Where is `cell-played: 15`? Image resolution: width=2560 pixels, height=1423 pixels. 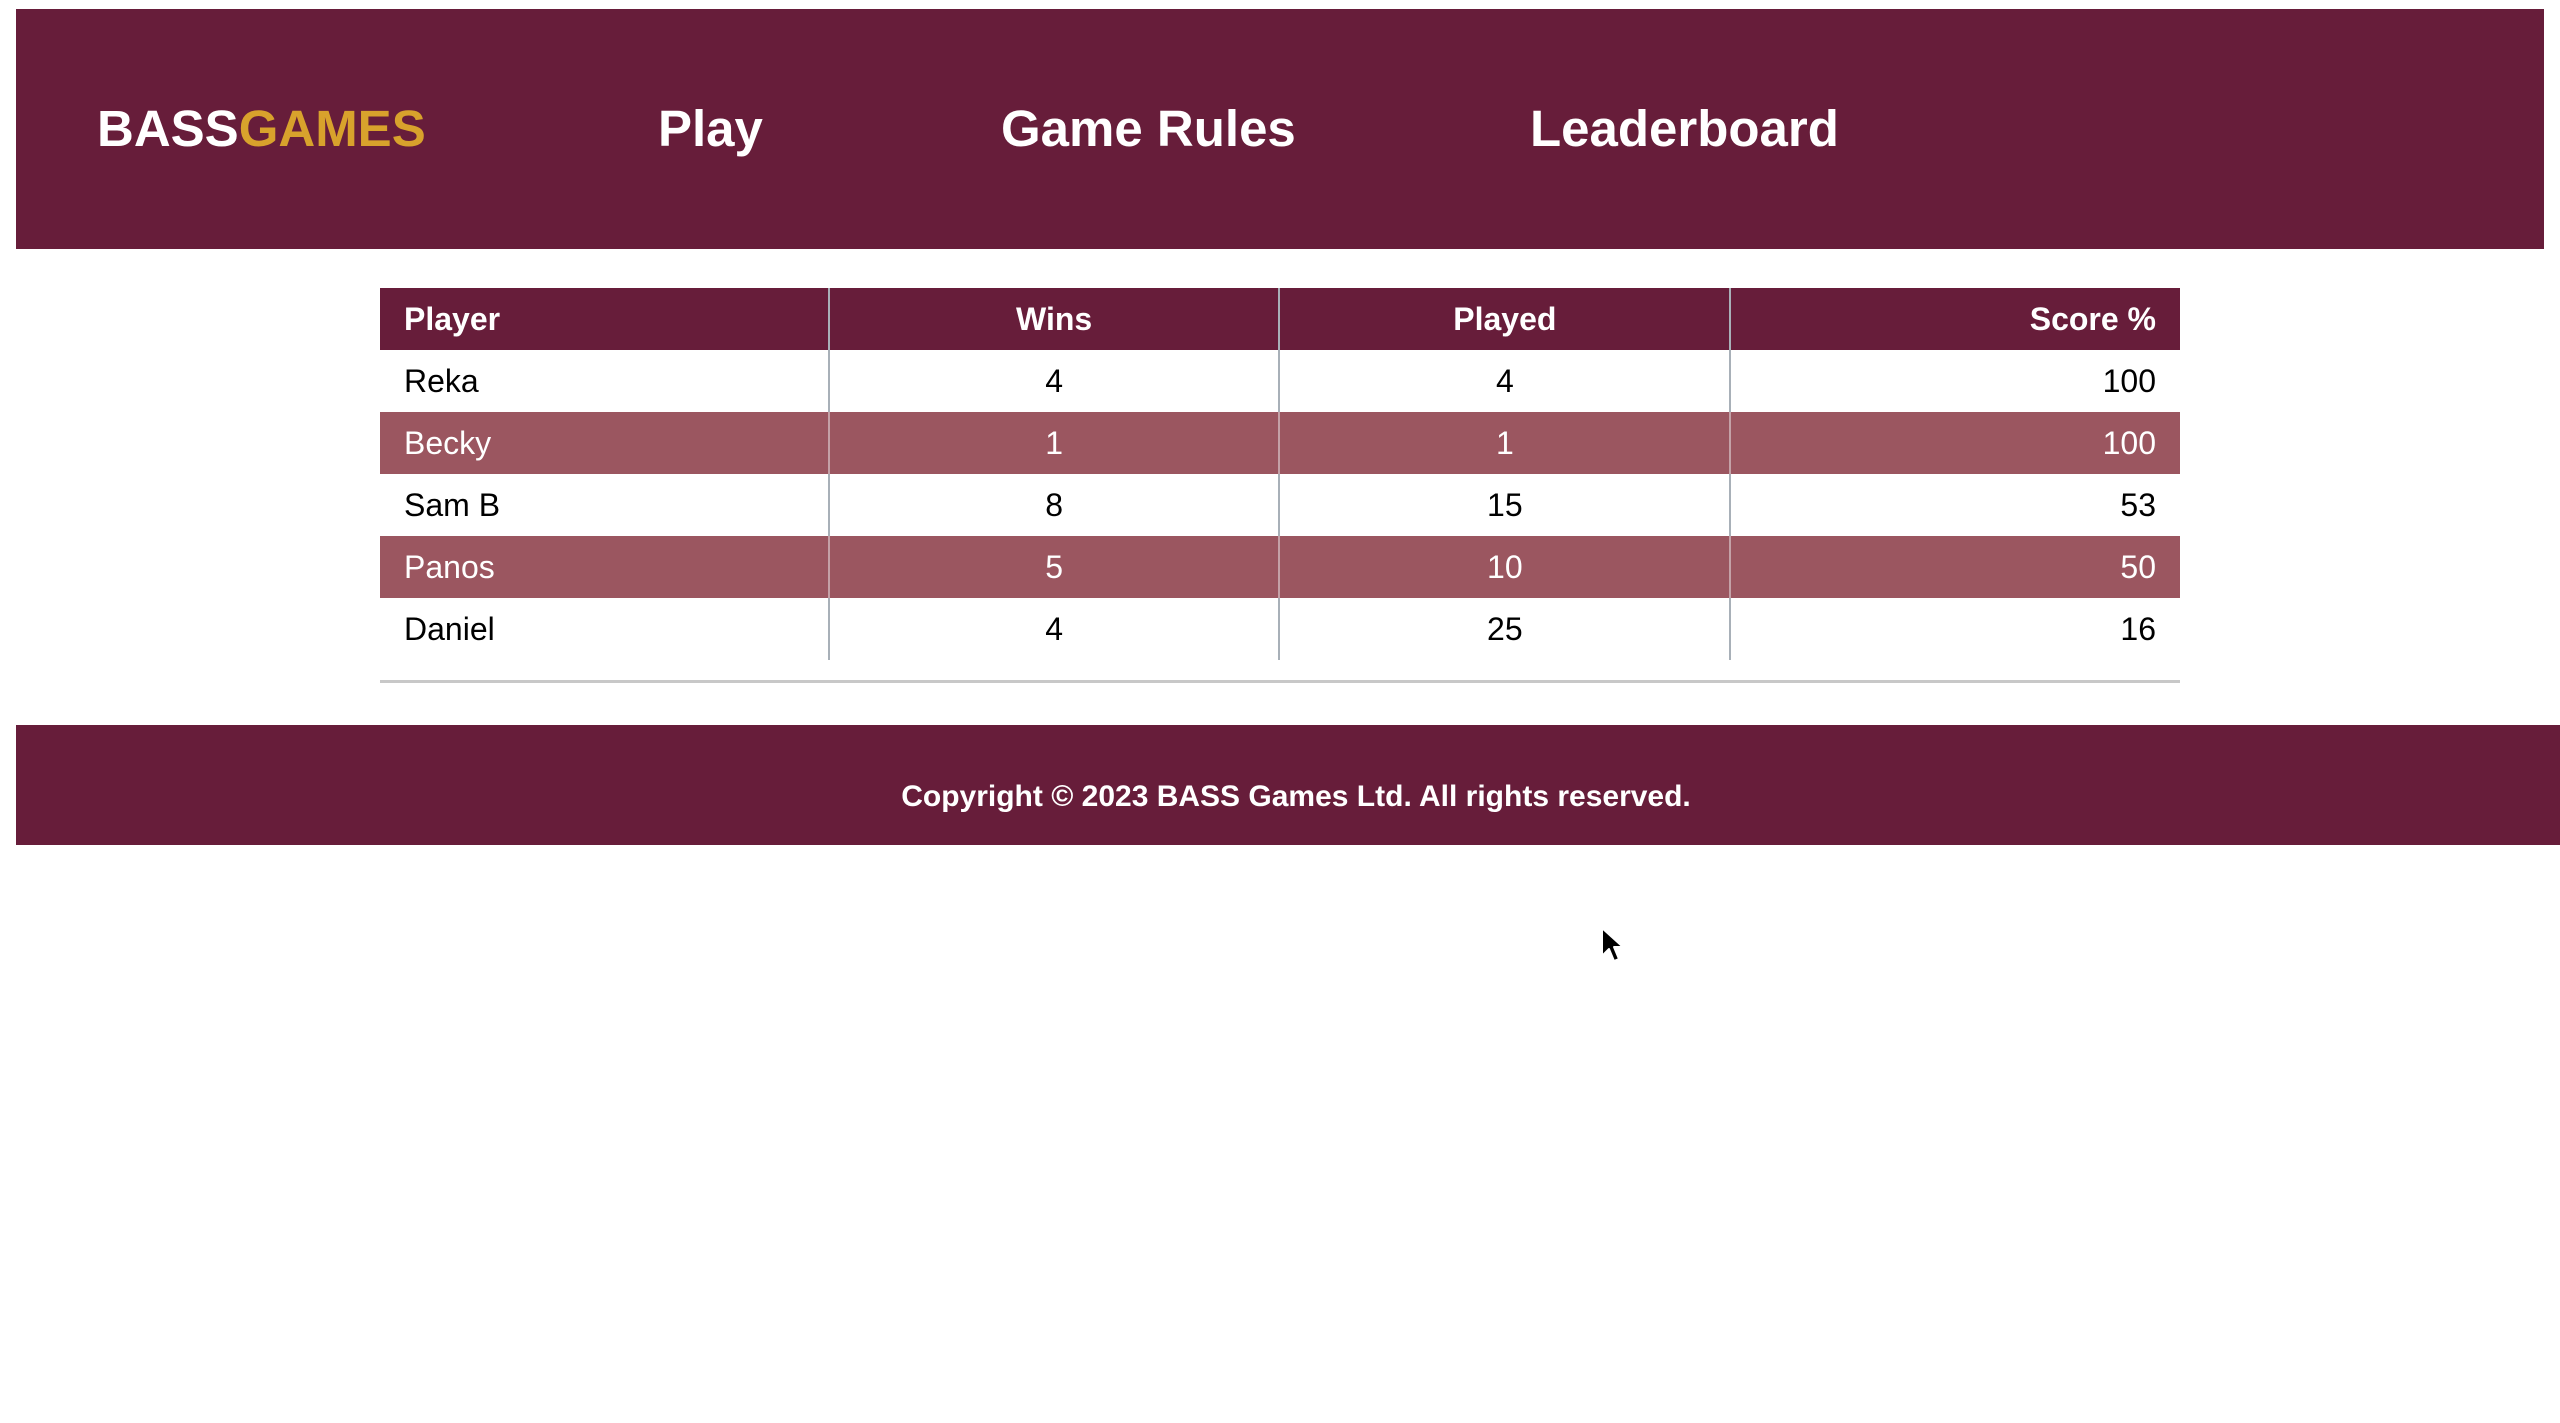
cell-played: 15 is located at coordinates (1504, 505).